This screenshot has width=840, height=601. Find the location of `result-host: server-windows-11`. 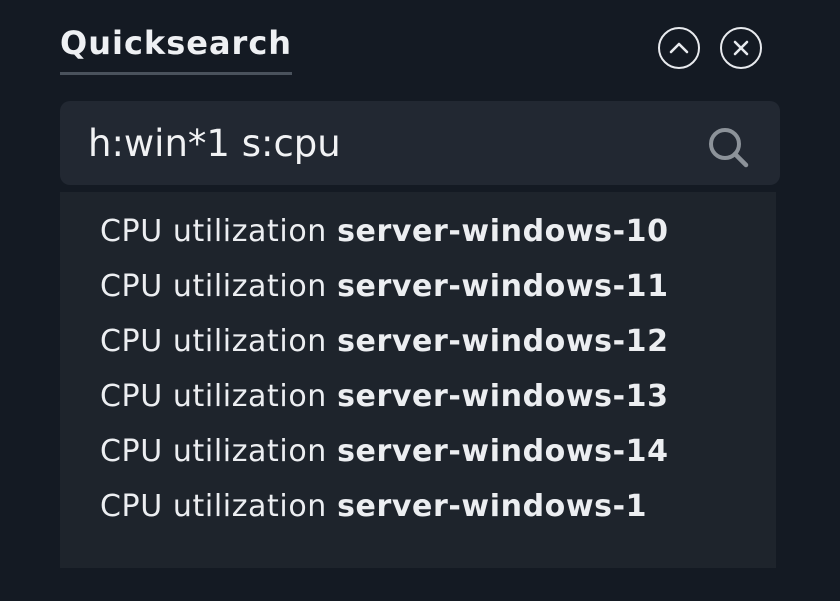

result-host: server-windows-11 is located at coordinates (503, 286).